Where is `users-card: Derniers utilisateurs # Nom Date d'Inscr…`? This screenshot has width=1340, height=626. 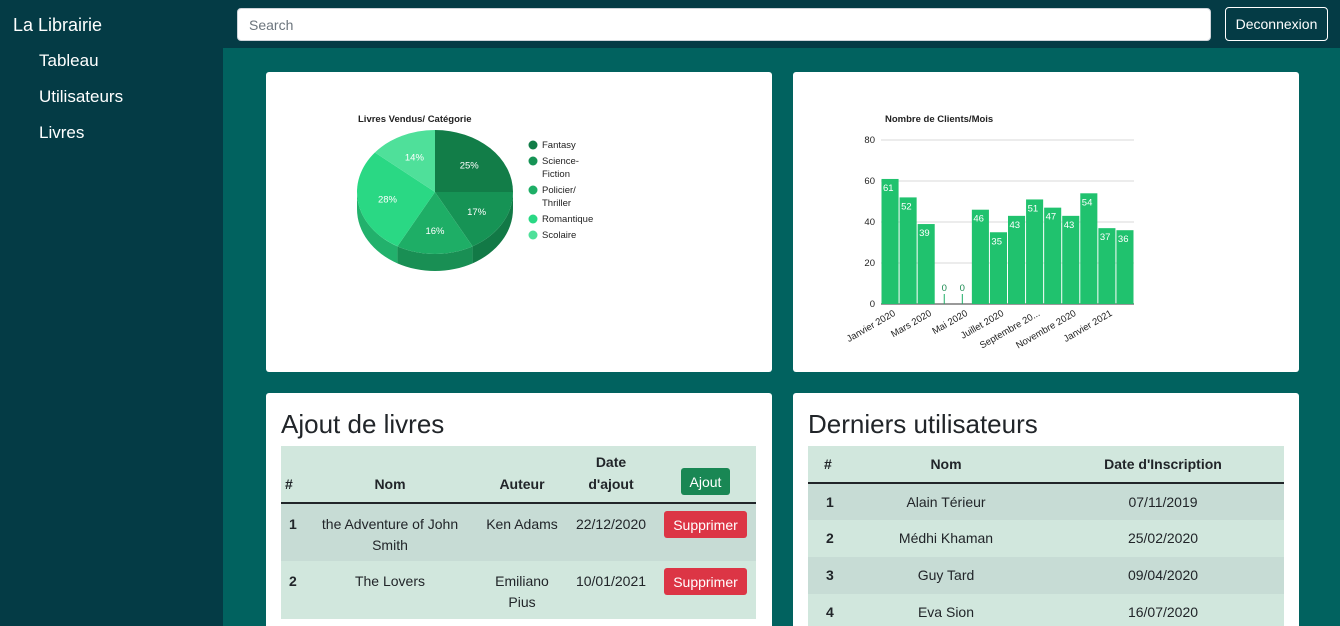 users-card: Derniers utilisateurs # Nom Date d'Inscr… is located at coordinates (1046, 509).